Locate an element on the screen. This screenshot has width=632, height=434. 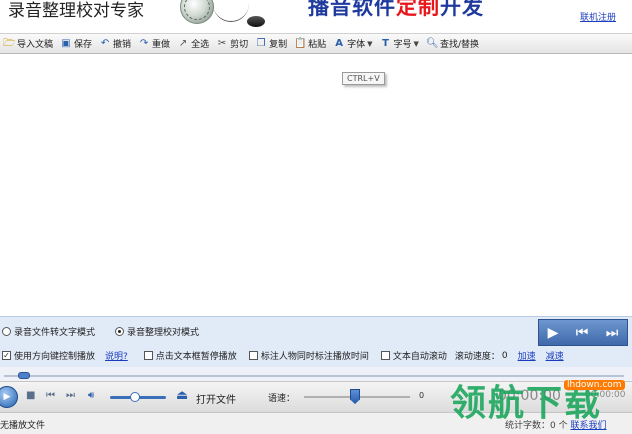
mouse-cable-icon is located at coordinates (231, 13).